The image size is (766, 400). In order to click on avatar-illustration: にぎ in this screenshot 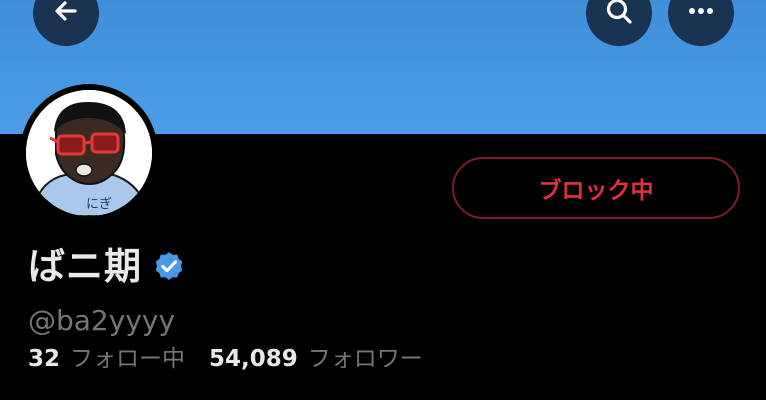, I will do `click(89, 153)`.